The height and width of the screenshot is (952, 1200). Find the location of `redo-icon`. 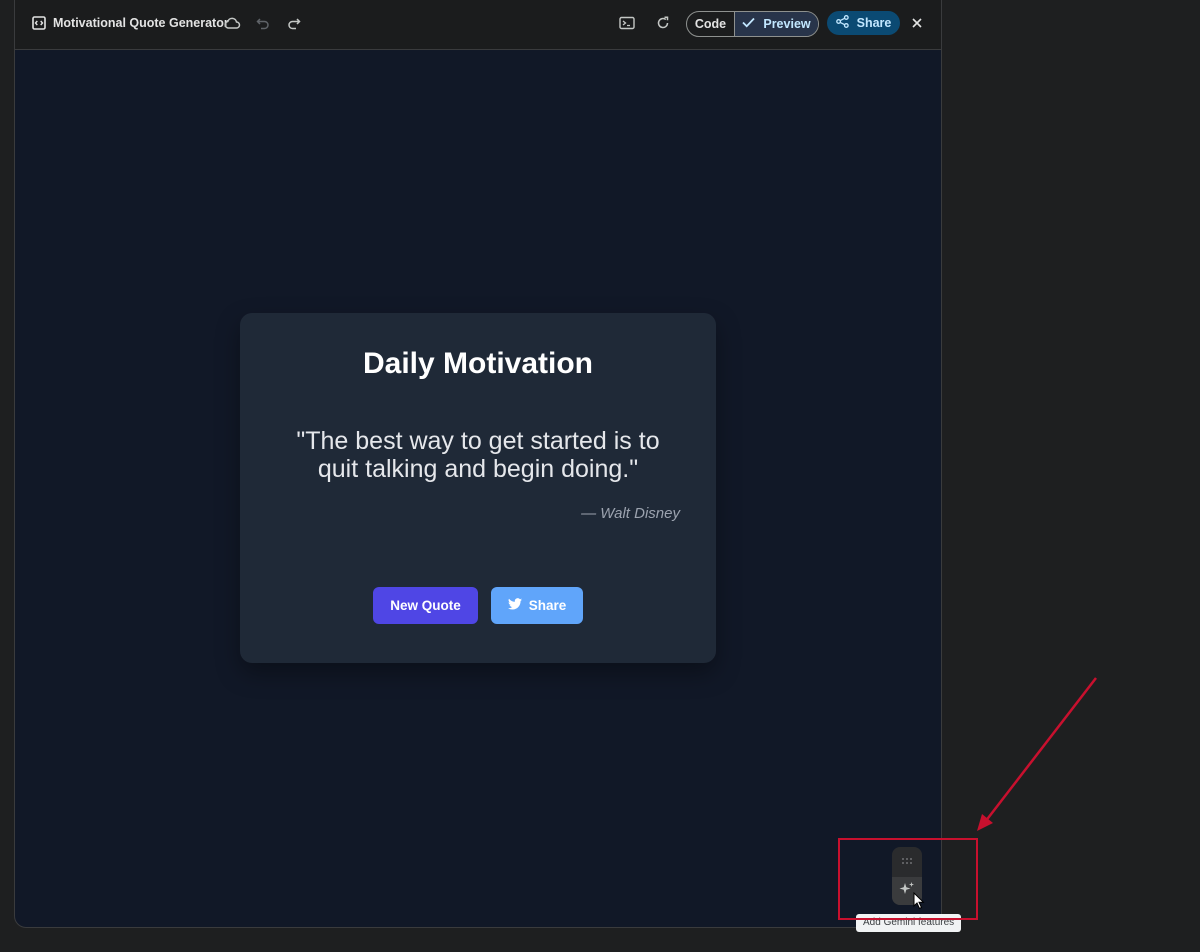

redo-icon is located at coordinates (294, 23).